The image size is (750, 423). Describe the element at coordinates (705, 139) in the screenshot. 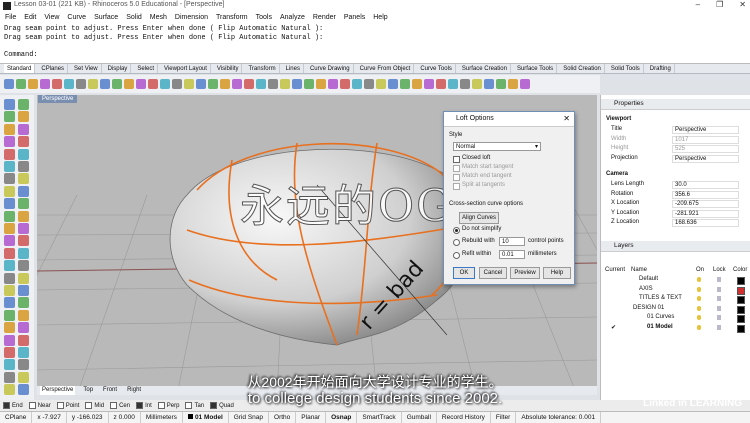

I see `property-value: 1017` at that location.